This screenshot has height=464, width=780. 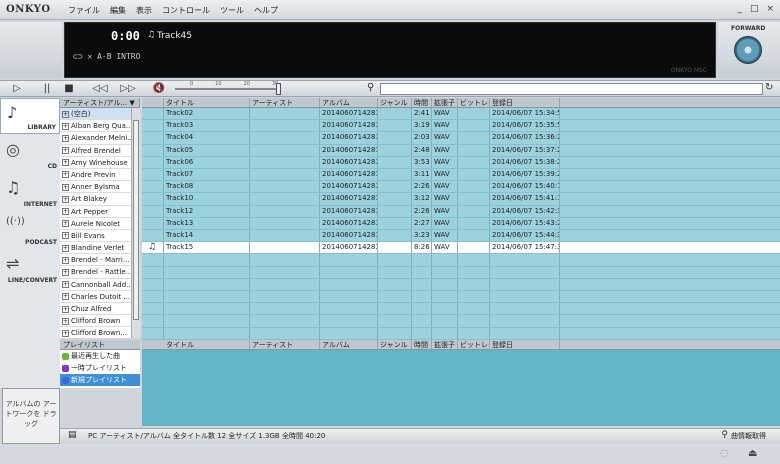 What do you see at coordinates (159, 89) in the screenshot?
I see `mute-icon: 🔇` at bounding box center [159, 89].